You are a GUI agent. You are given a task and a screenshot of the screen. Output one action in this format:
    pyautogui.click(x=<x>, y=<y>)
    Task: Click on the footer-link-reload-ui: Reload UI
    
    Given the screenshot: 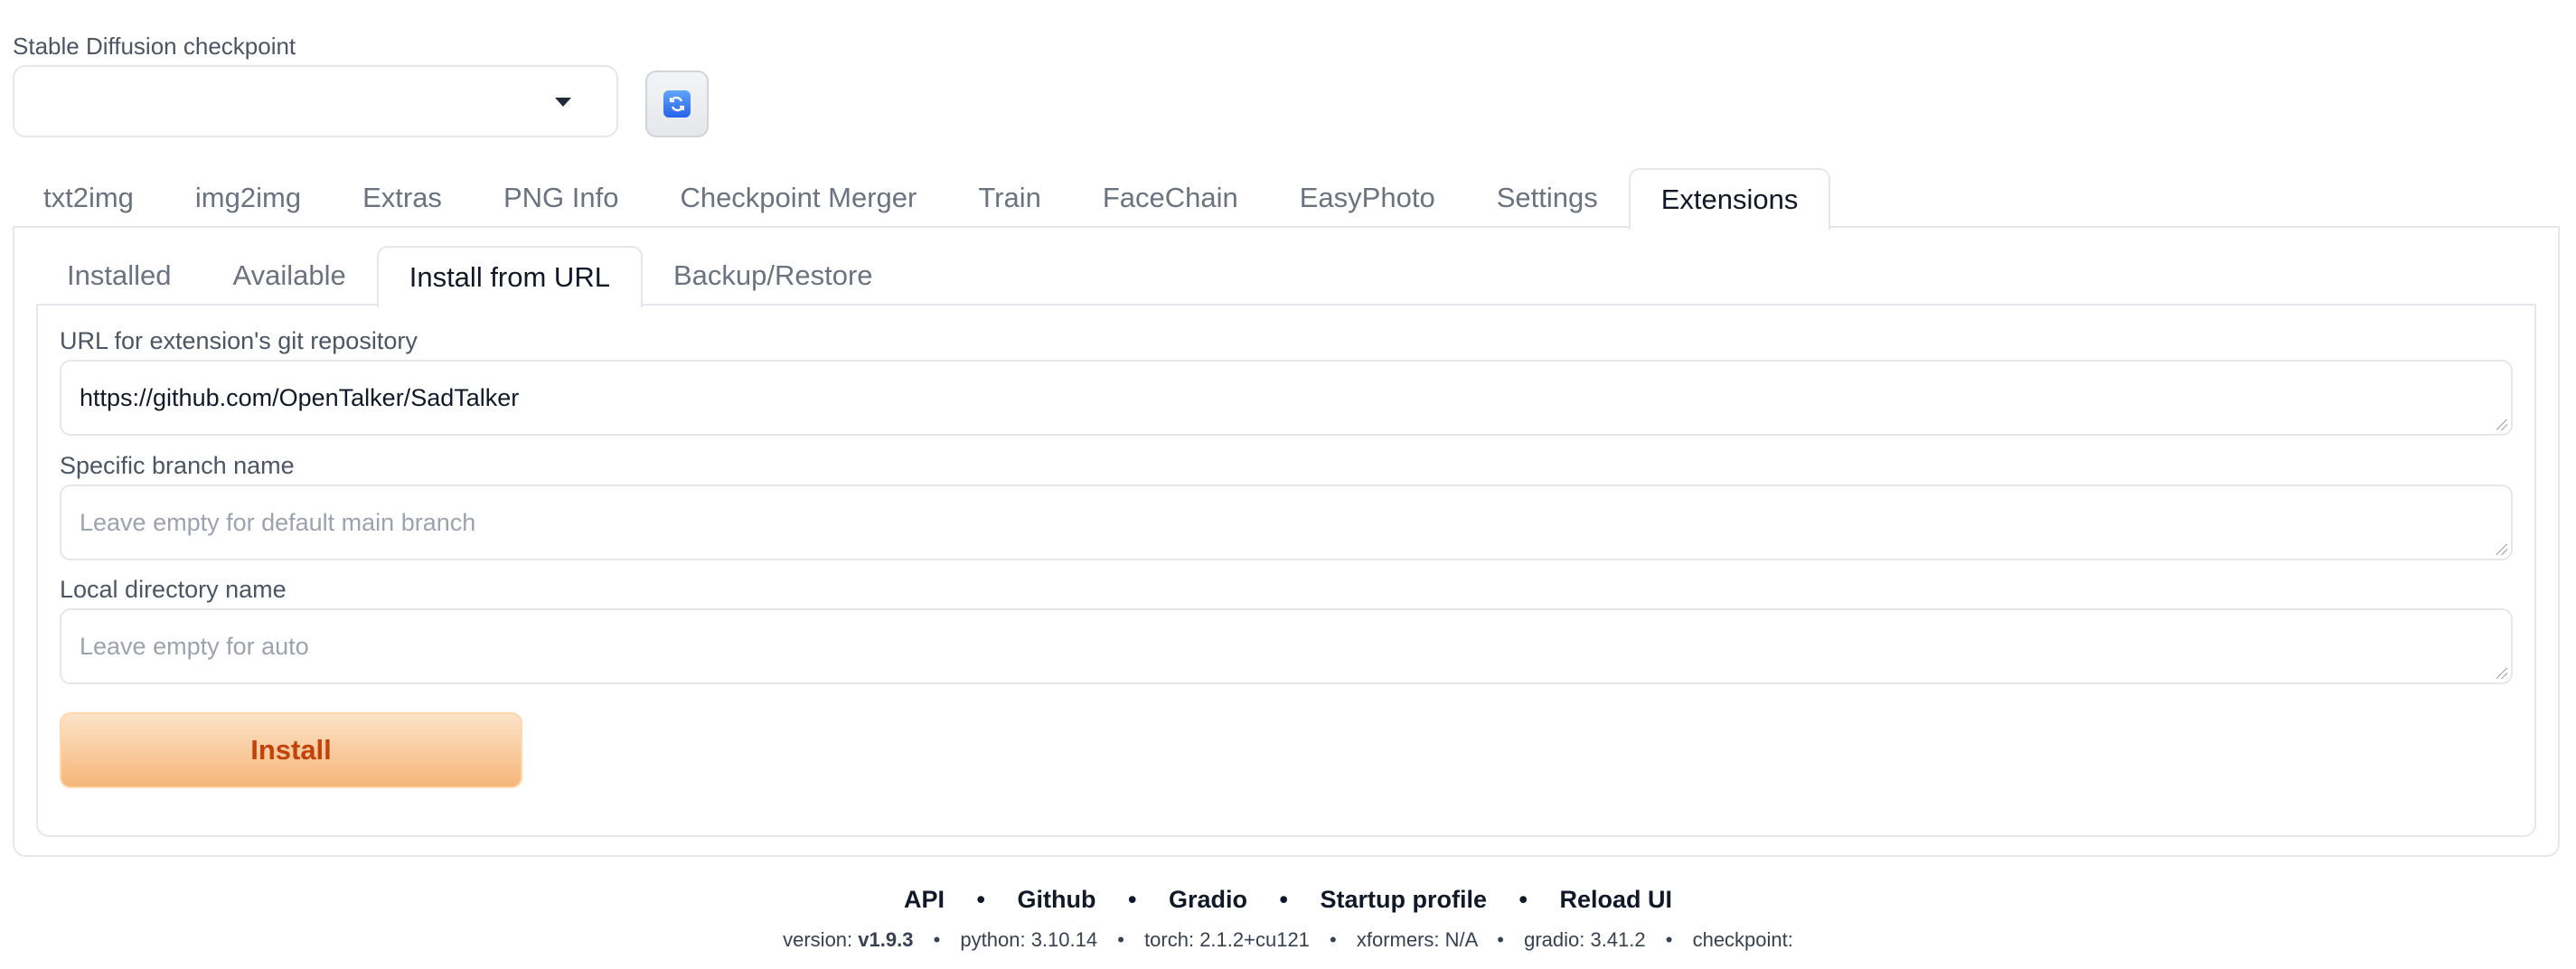 What is the action you would take?
    pyautogui.click(x=1616, y=899)
    